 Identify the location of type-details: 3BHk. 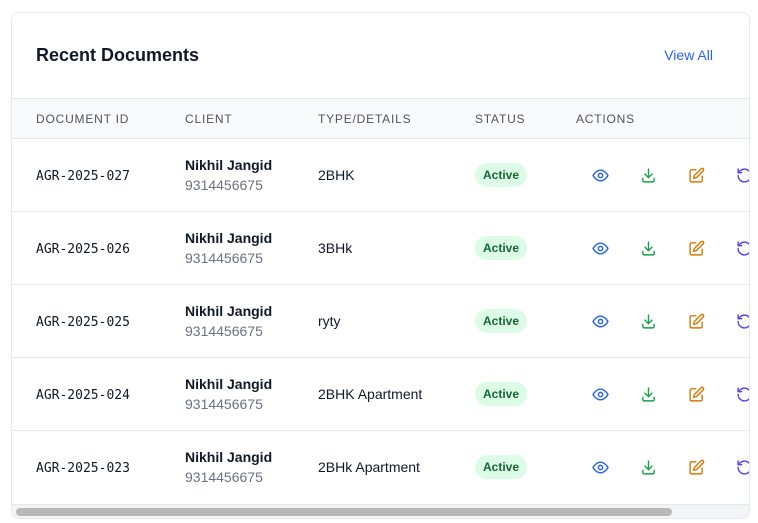
(335, 248).